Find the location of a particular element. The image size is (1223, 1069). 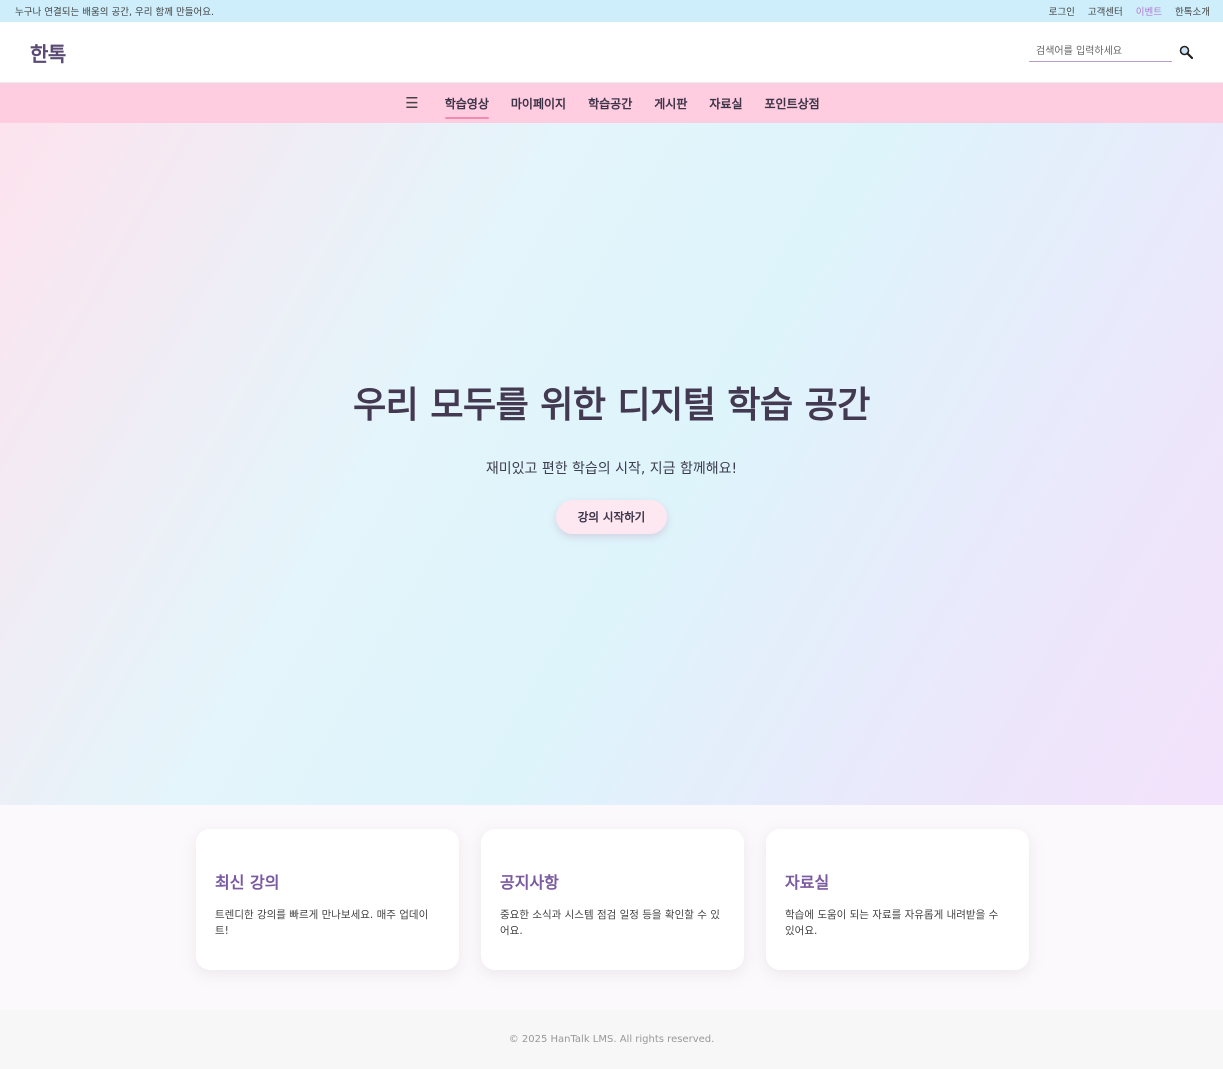

feature-card-notices: 공지사항 중요한 소식과 시스템 점검 일정 등을 확인할 수 있어요. is located at coordinates (612, 899).